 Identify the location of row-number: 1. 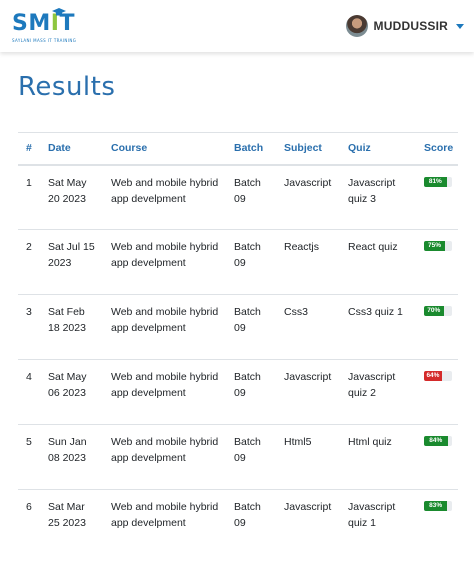
(29, 182).